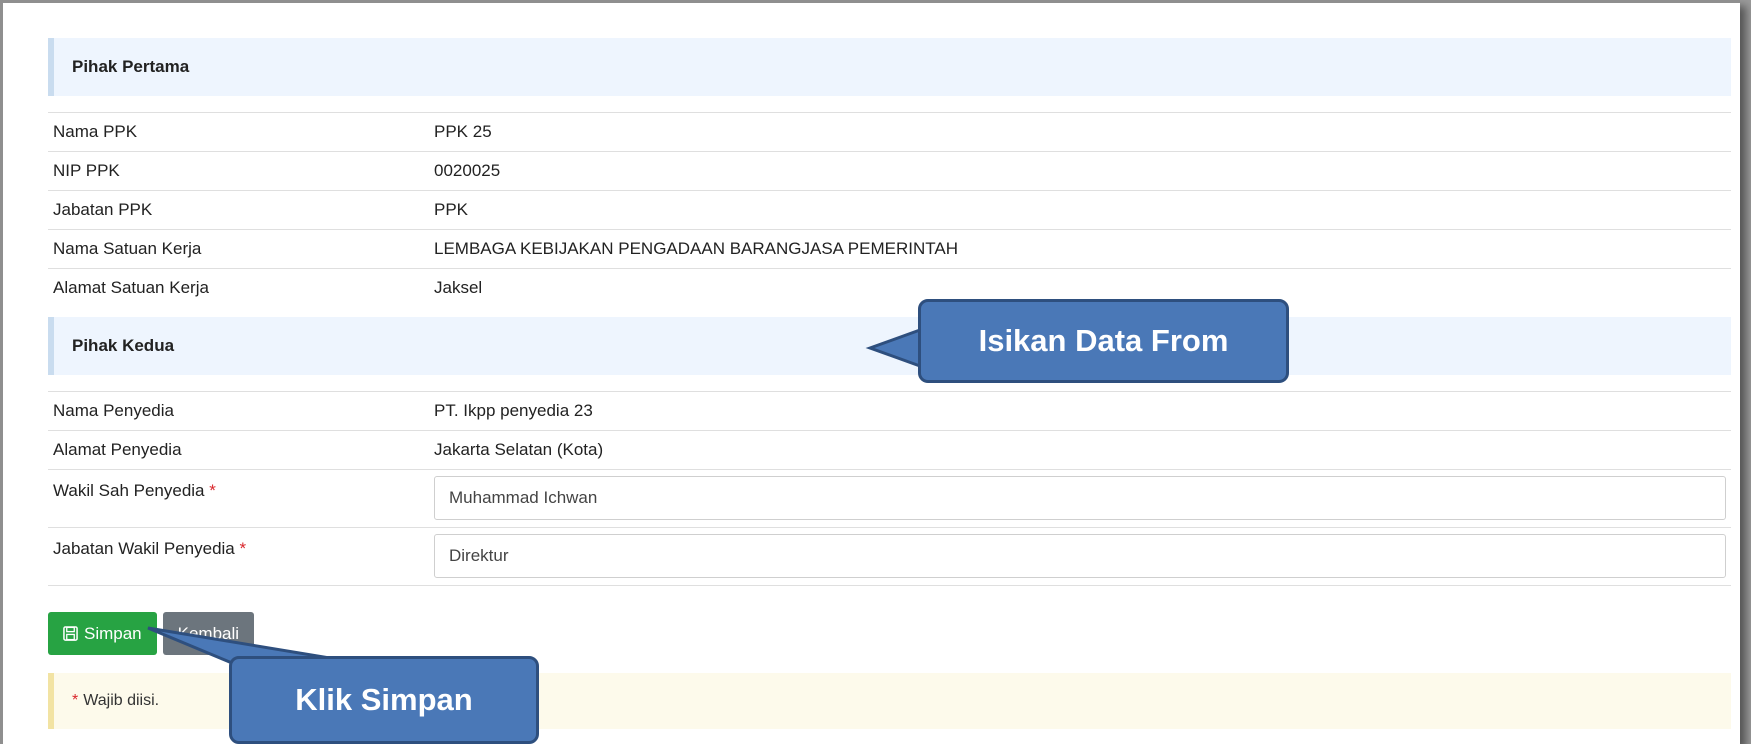  I want to click on callout-isikan-data: Isikan Data From, so click(1103, 341).